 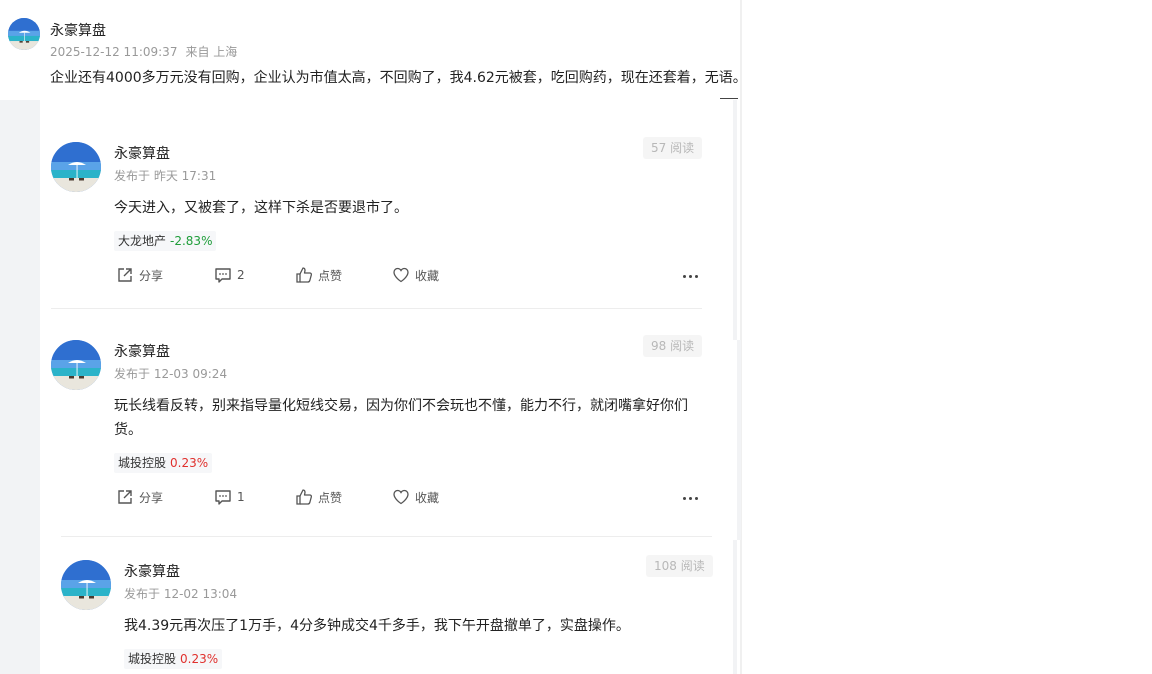 I want to click on view-count-badge: 98 阅读, so click(x=673, y=346).